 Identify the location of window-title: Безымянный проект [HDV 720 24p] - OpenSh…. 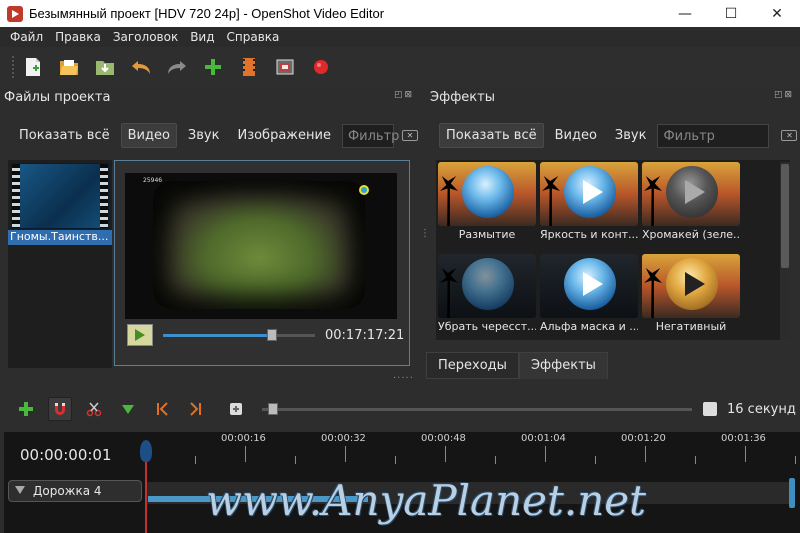
(207, 13).